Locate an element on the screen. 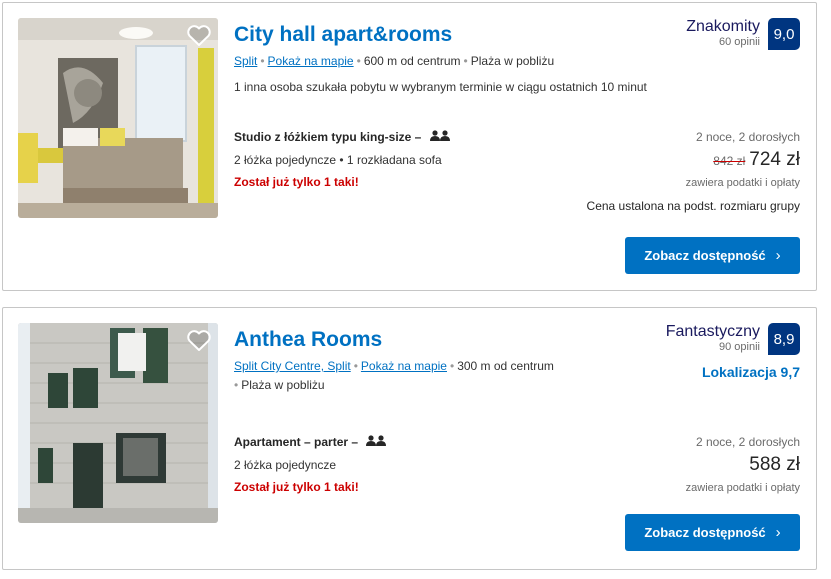 This screenshot has height=579, width=831. location-line-2: • Plaża w pobliżu is located at coordinates (279, 385).